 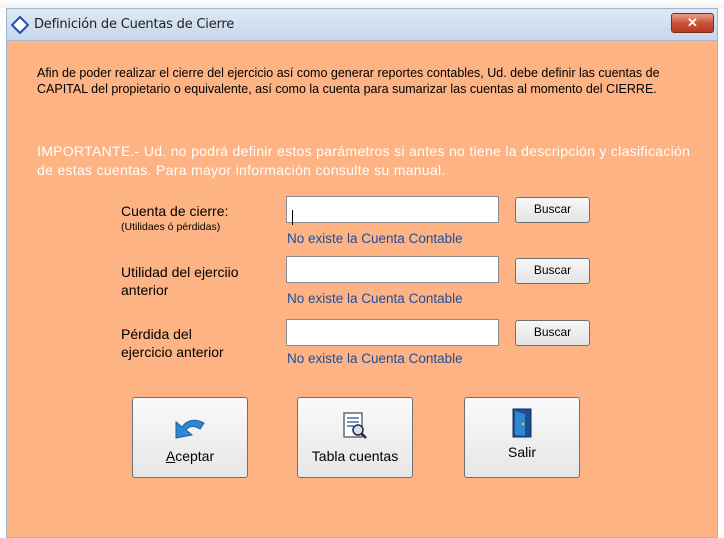 I want to click on text-caret, so click(x=292, y=217).